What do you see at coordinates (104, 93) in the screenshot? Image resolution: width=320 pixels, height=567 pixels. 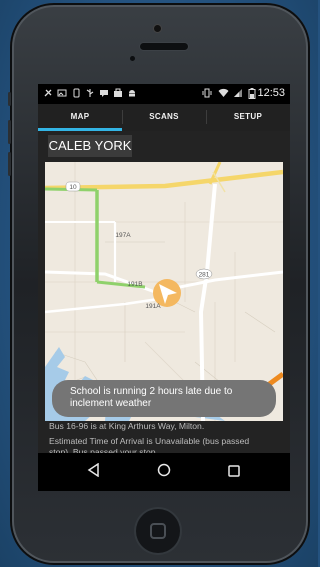 I see `message-icon` at bounding box center [104, 93].